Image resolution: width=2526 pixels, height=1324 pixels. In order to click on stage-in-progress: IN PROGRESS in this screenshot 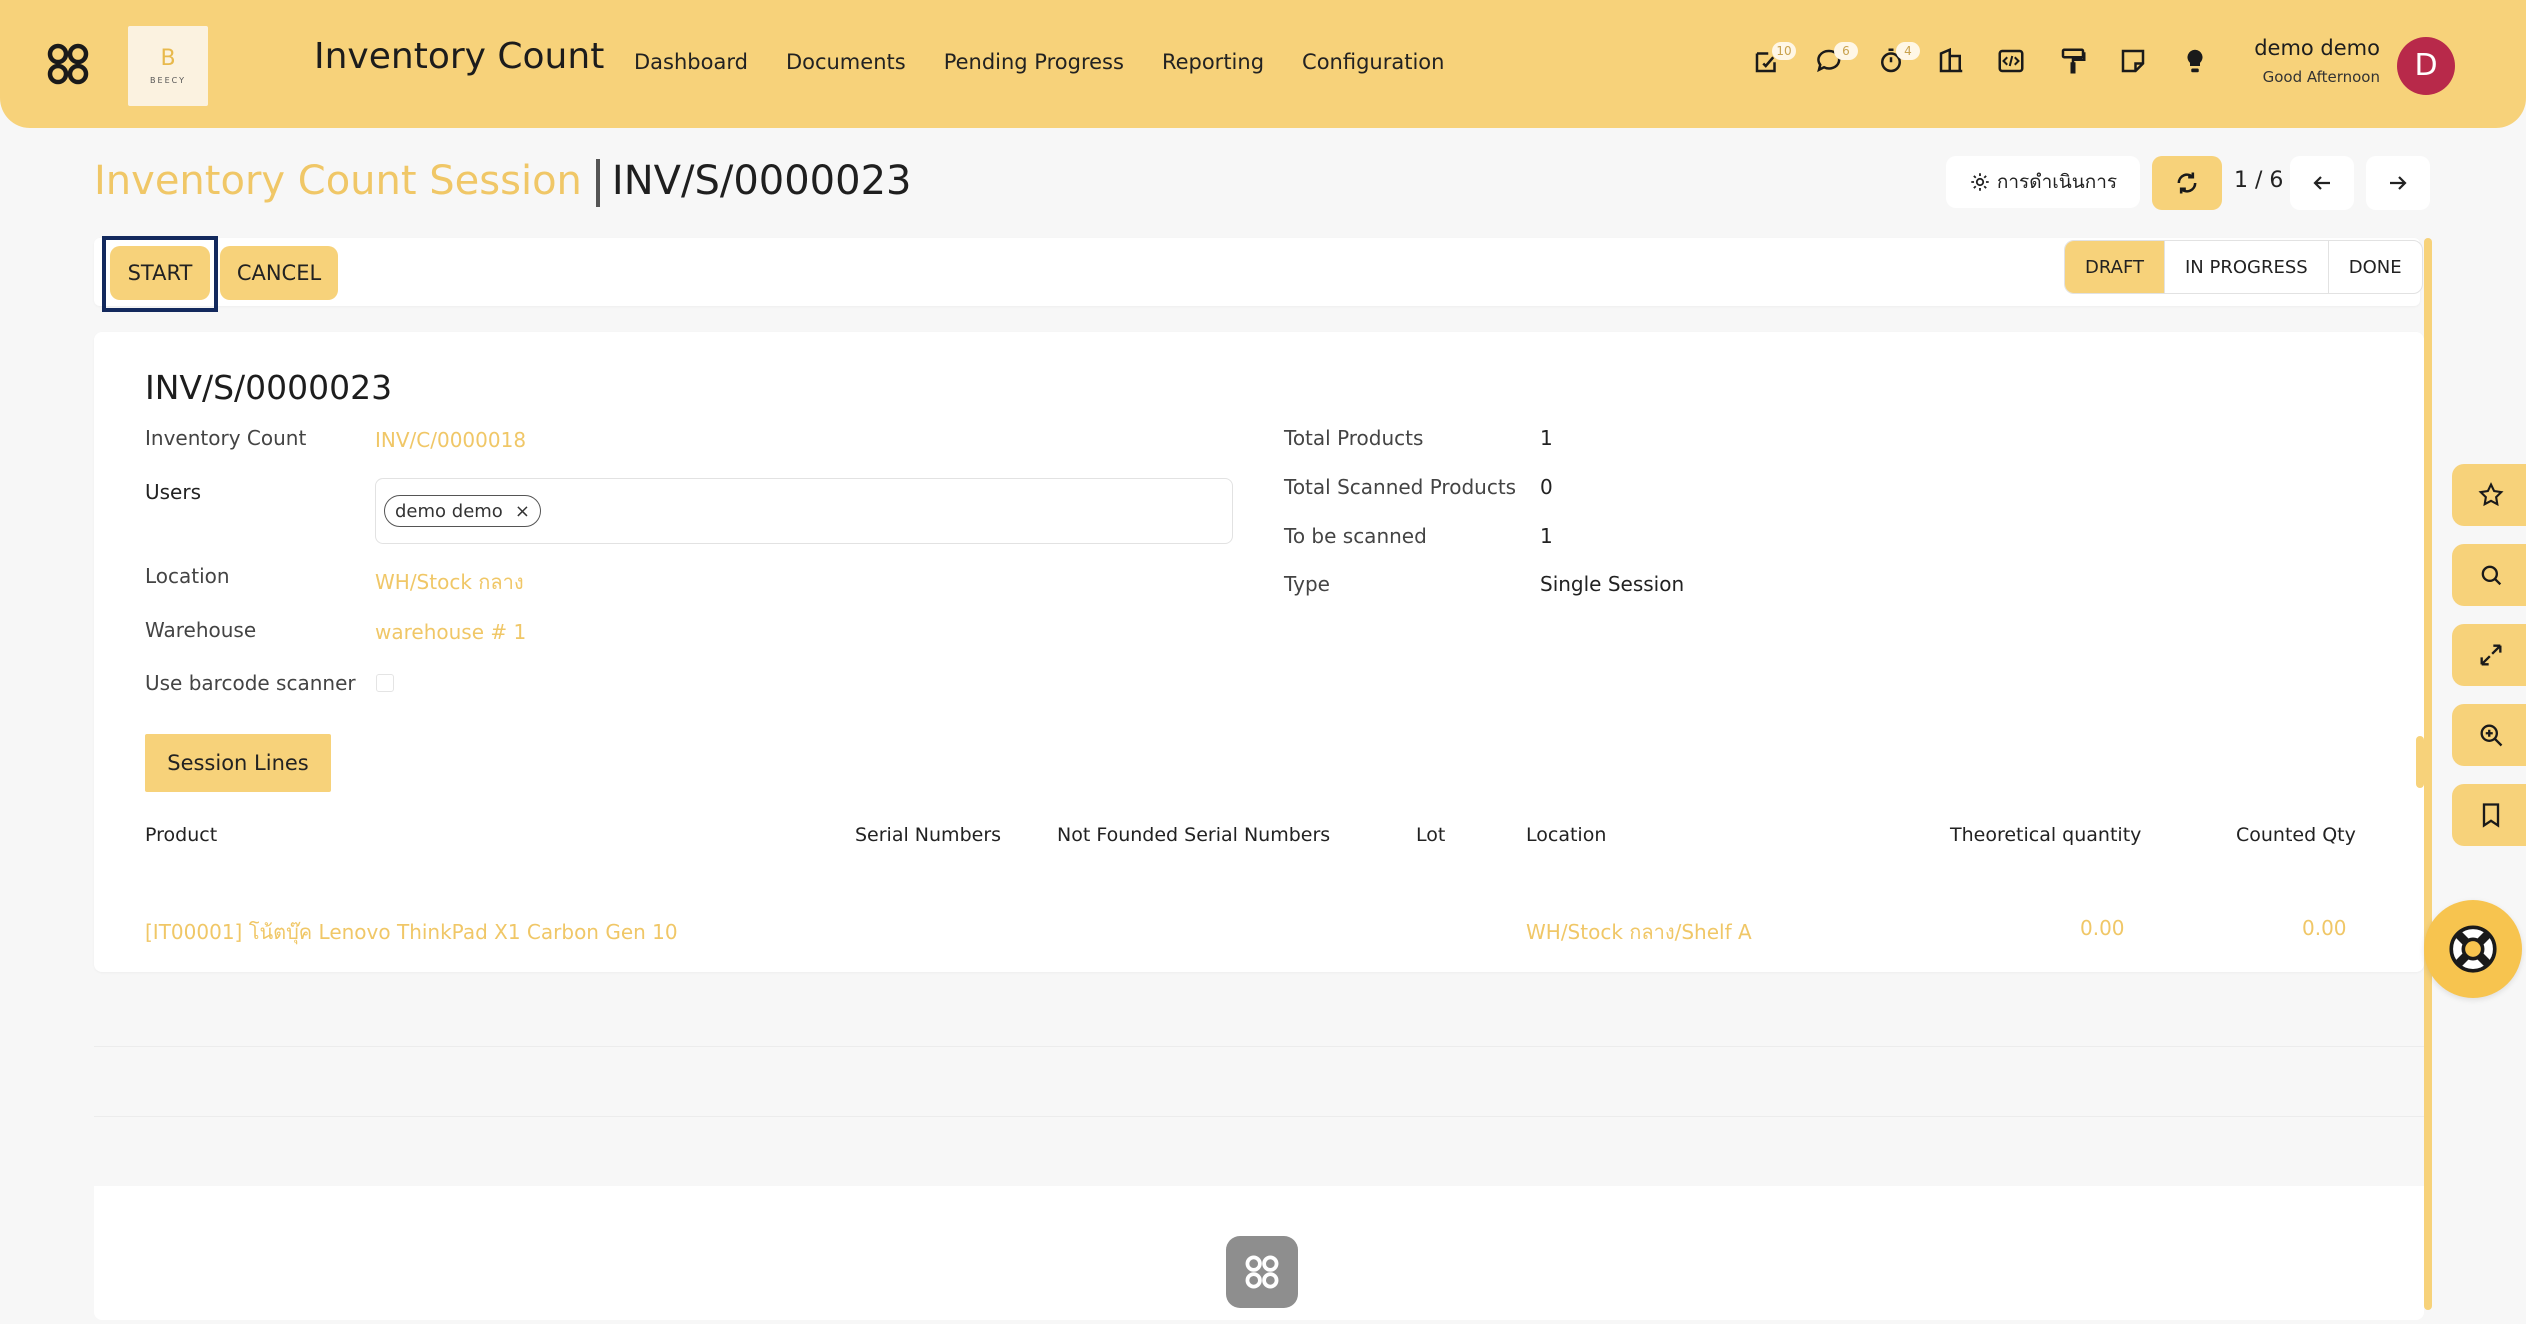, I will do `click(2245, 267)`.